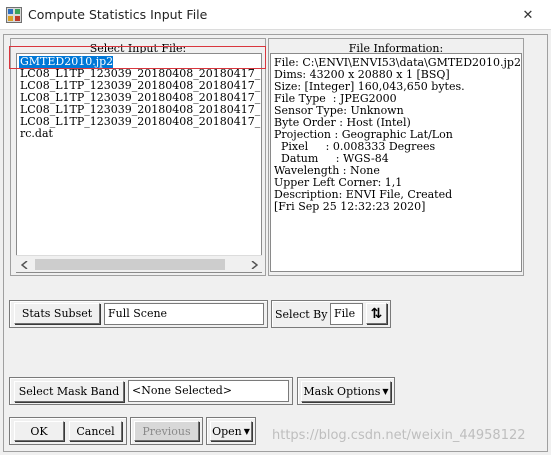 The width and height of the screenshot is (551, 455). I want to click on select-mask-band-button: Select Mask Band, so click(69, 391).